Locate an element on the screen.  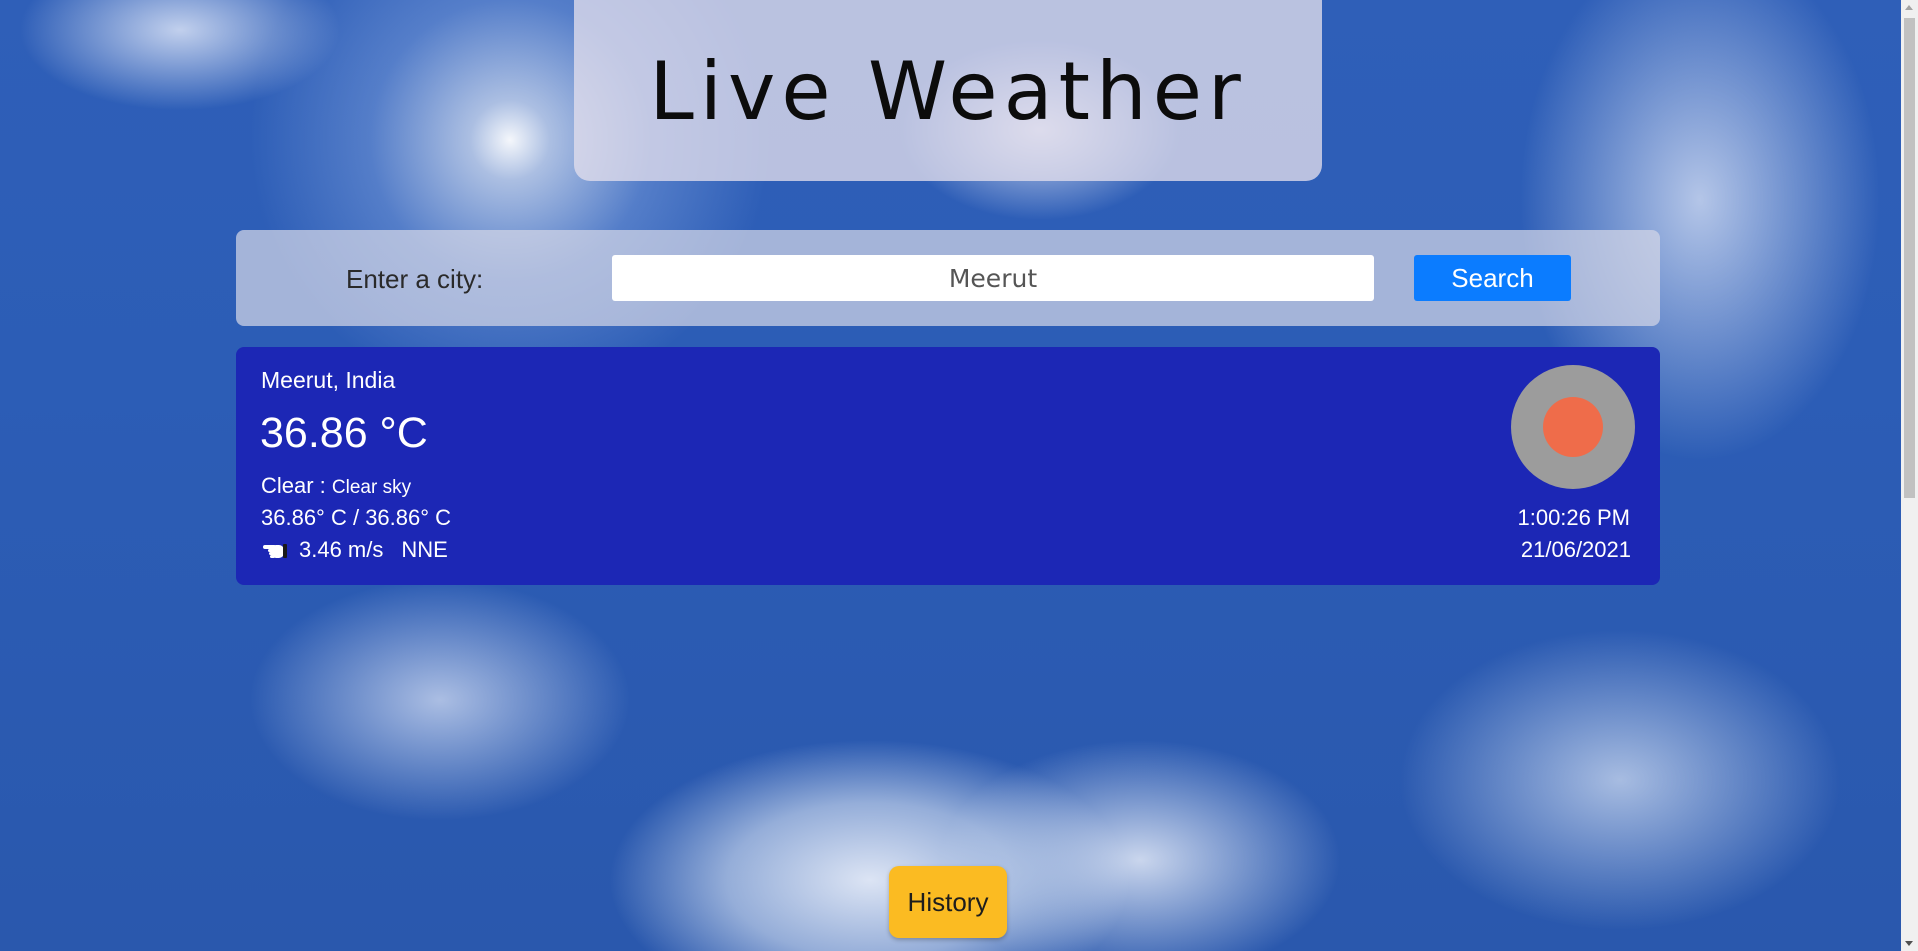
city-label: Enter a city: is located at coordinates (415, 279).